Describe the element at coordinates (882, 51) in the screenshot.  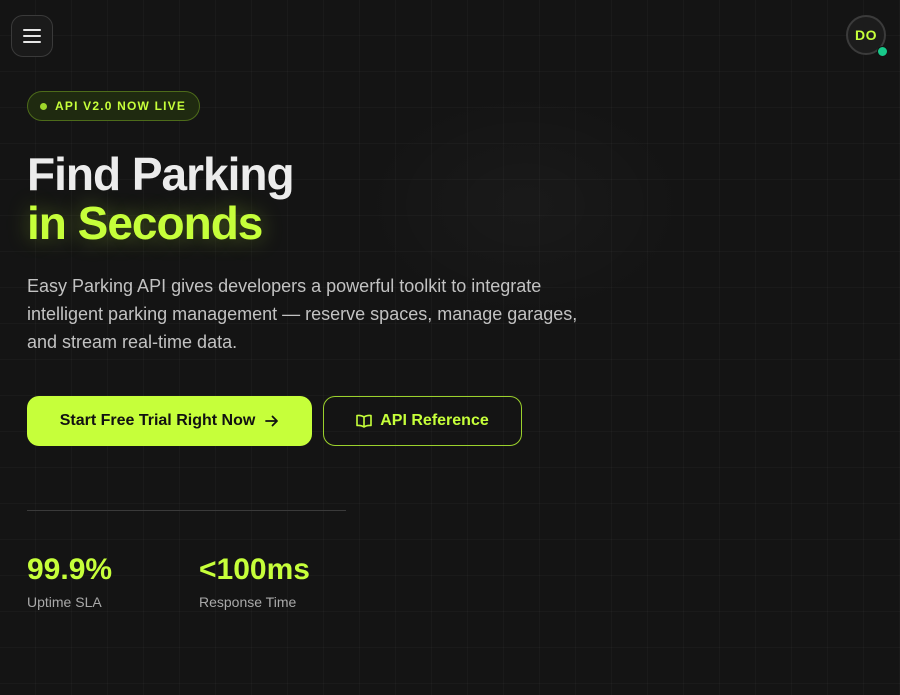
I see `online-status-dot` at that location.